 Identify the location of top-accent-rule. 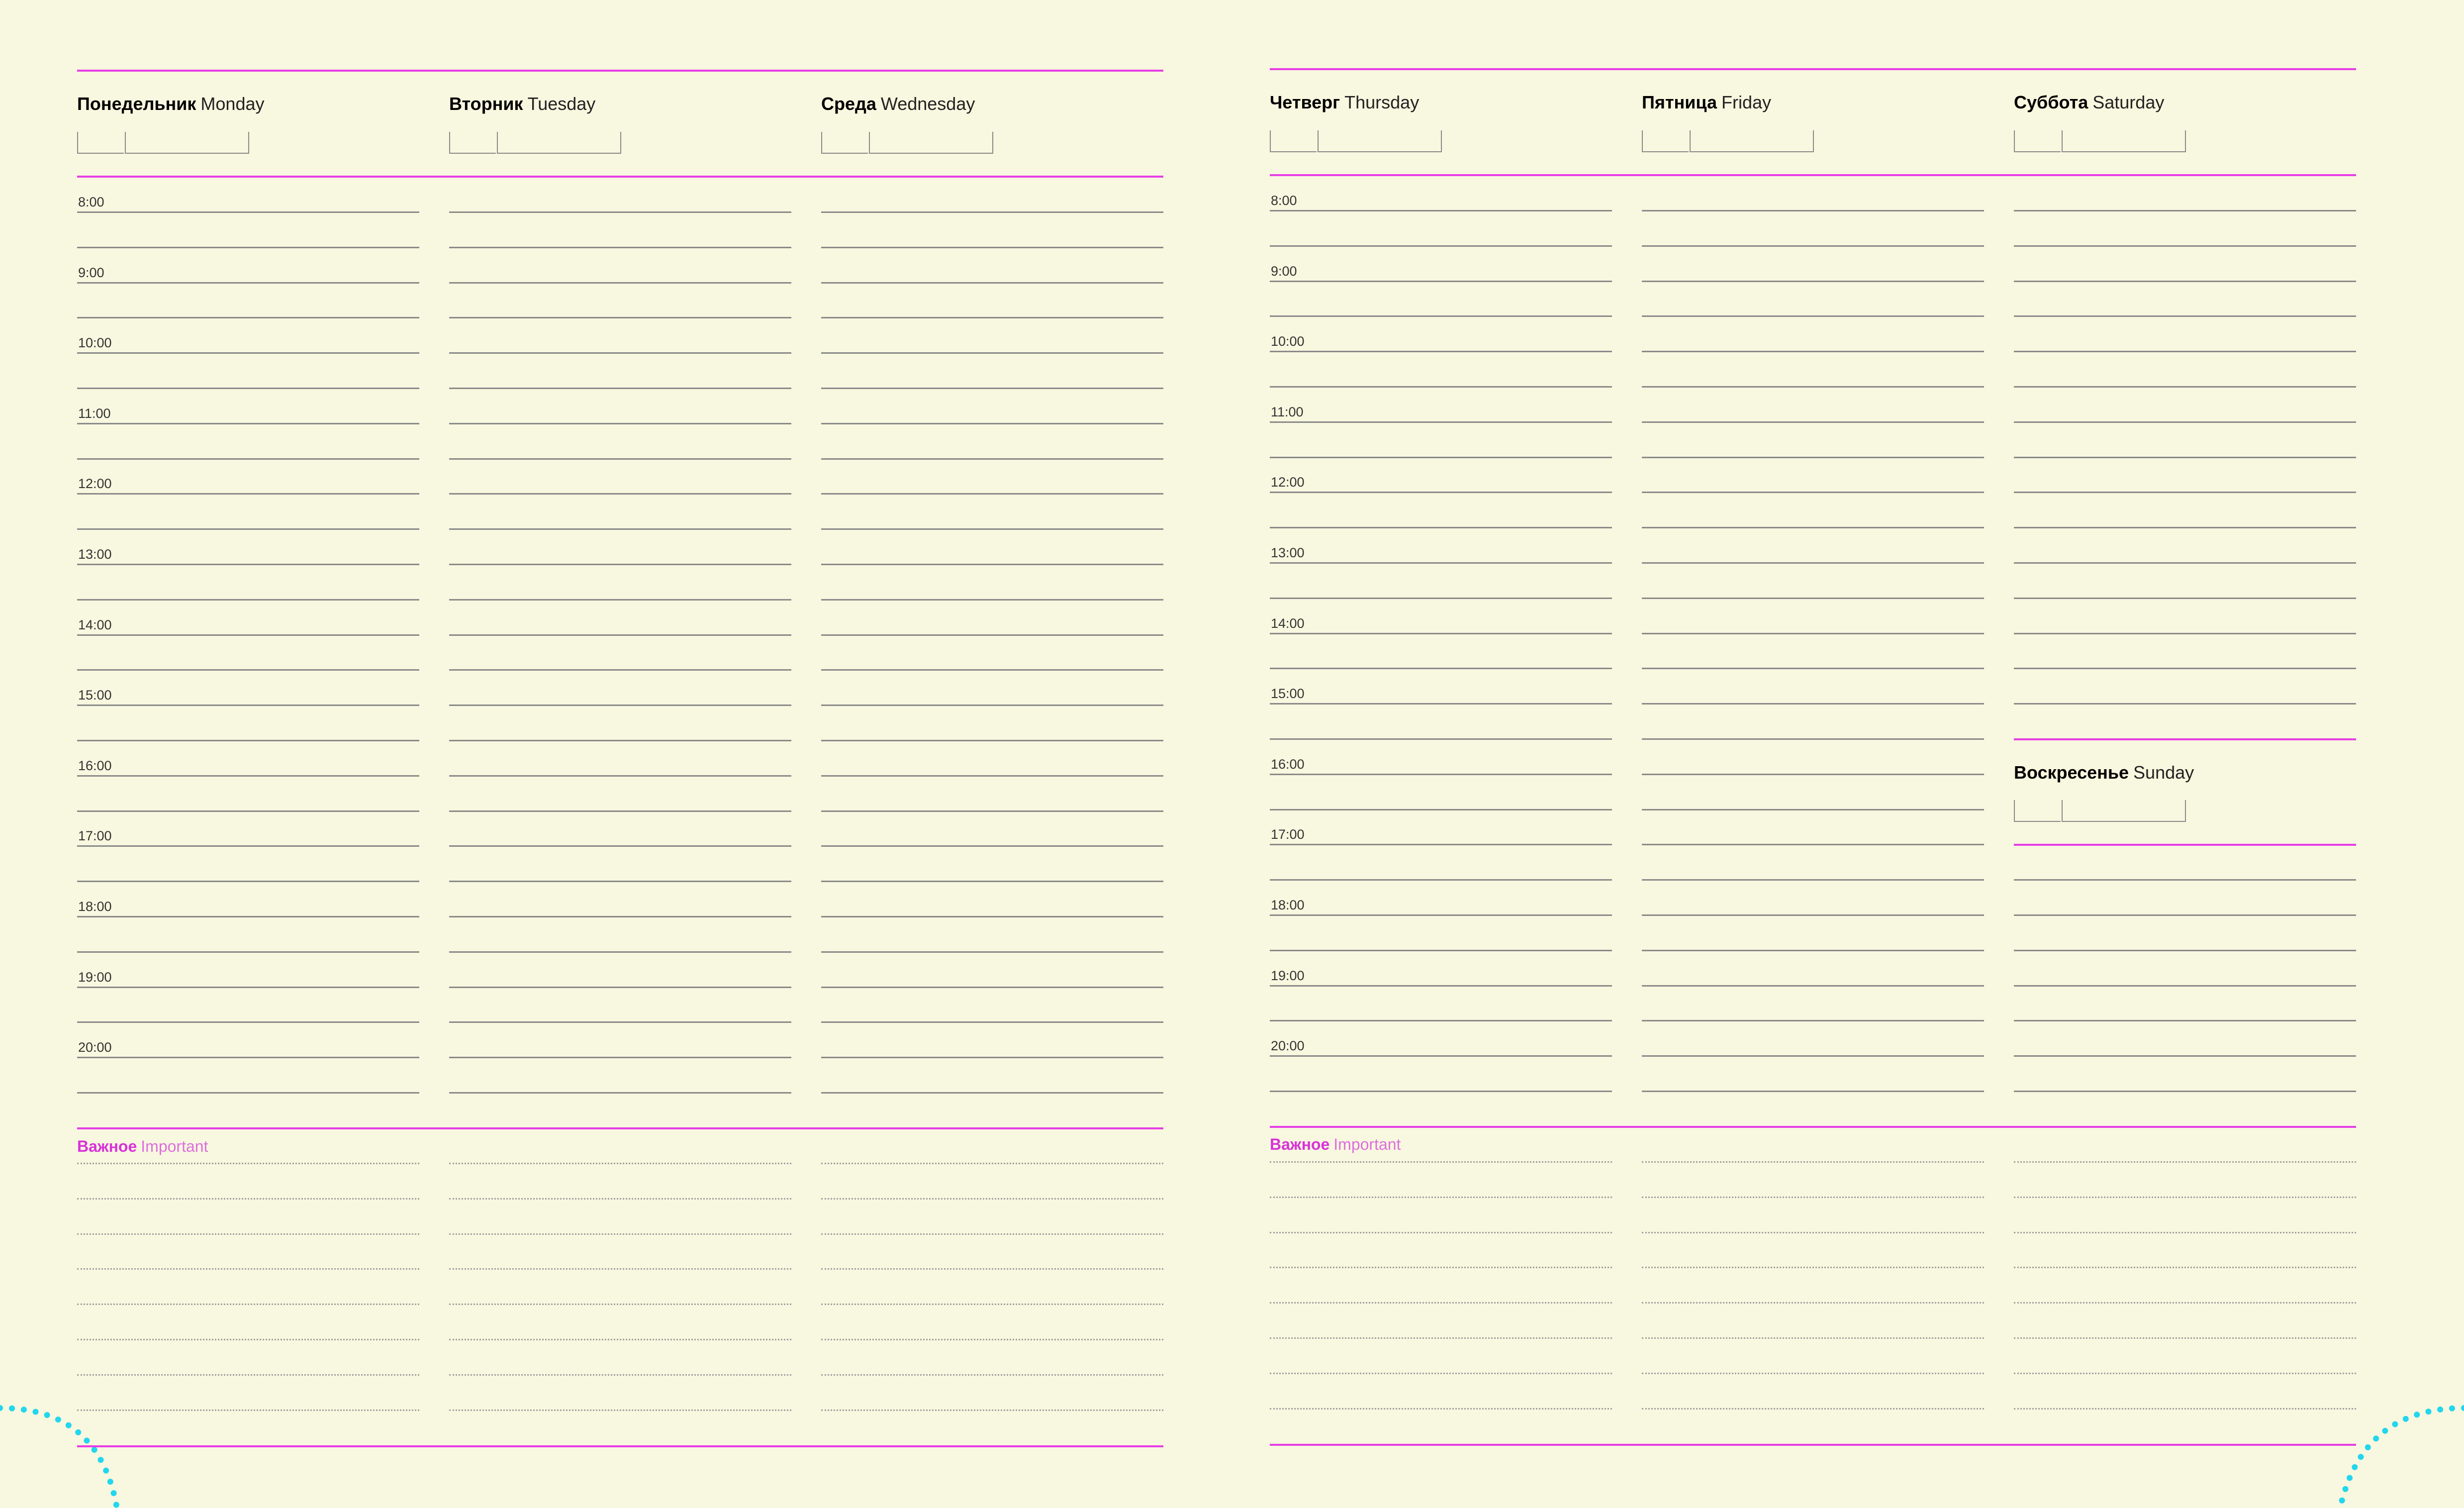
(1813, 69).